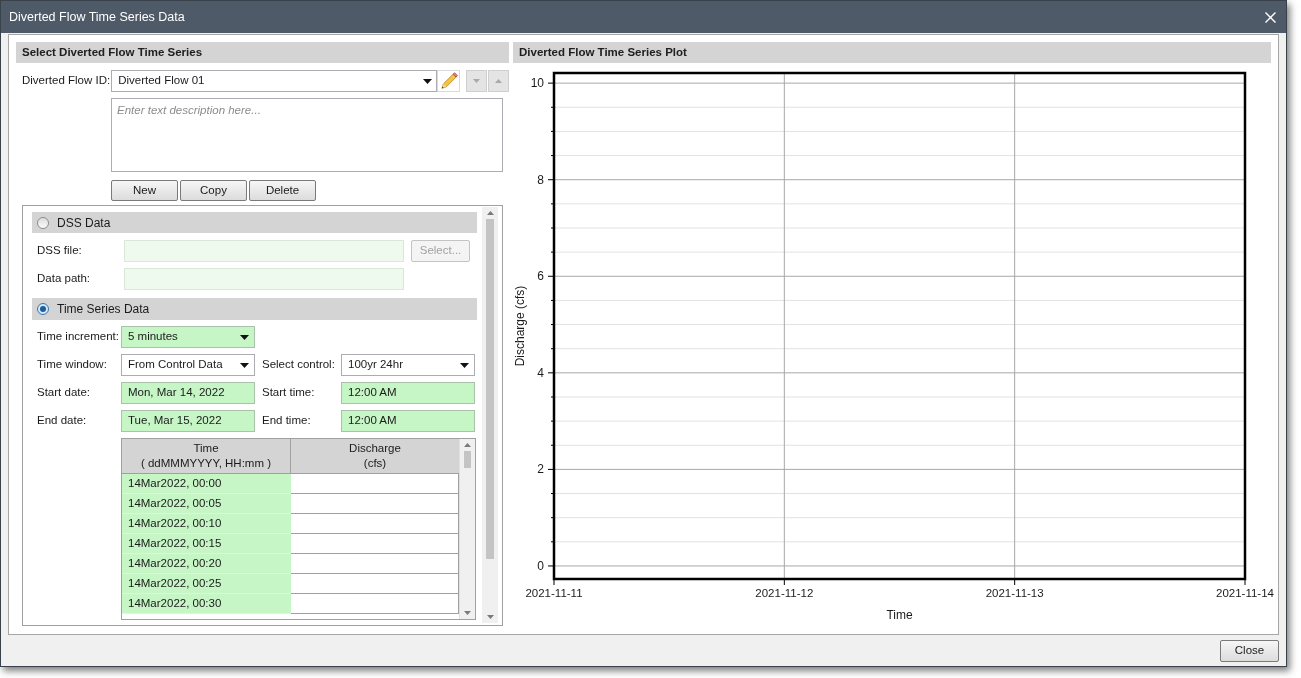  I want to click on table-cell: 14Mar2022, 00:30, so click(206, 604).